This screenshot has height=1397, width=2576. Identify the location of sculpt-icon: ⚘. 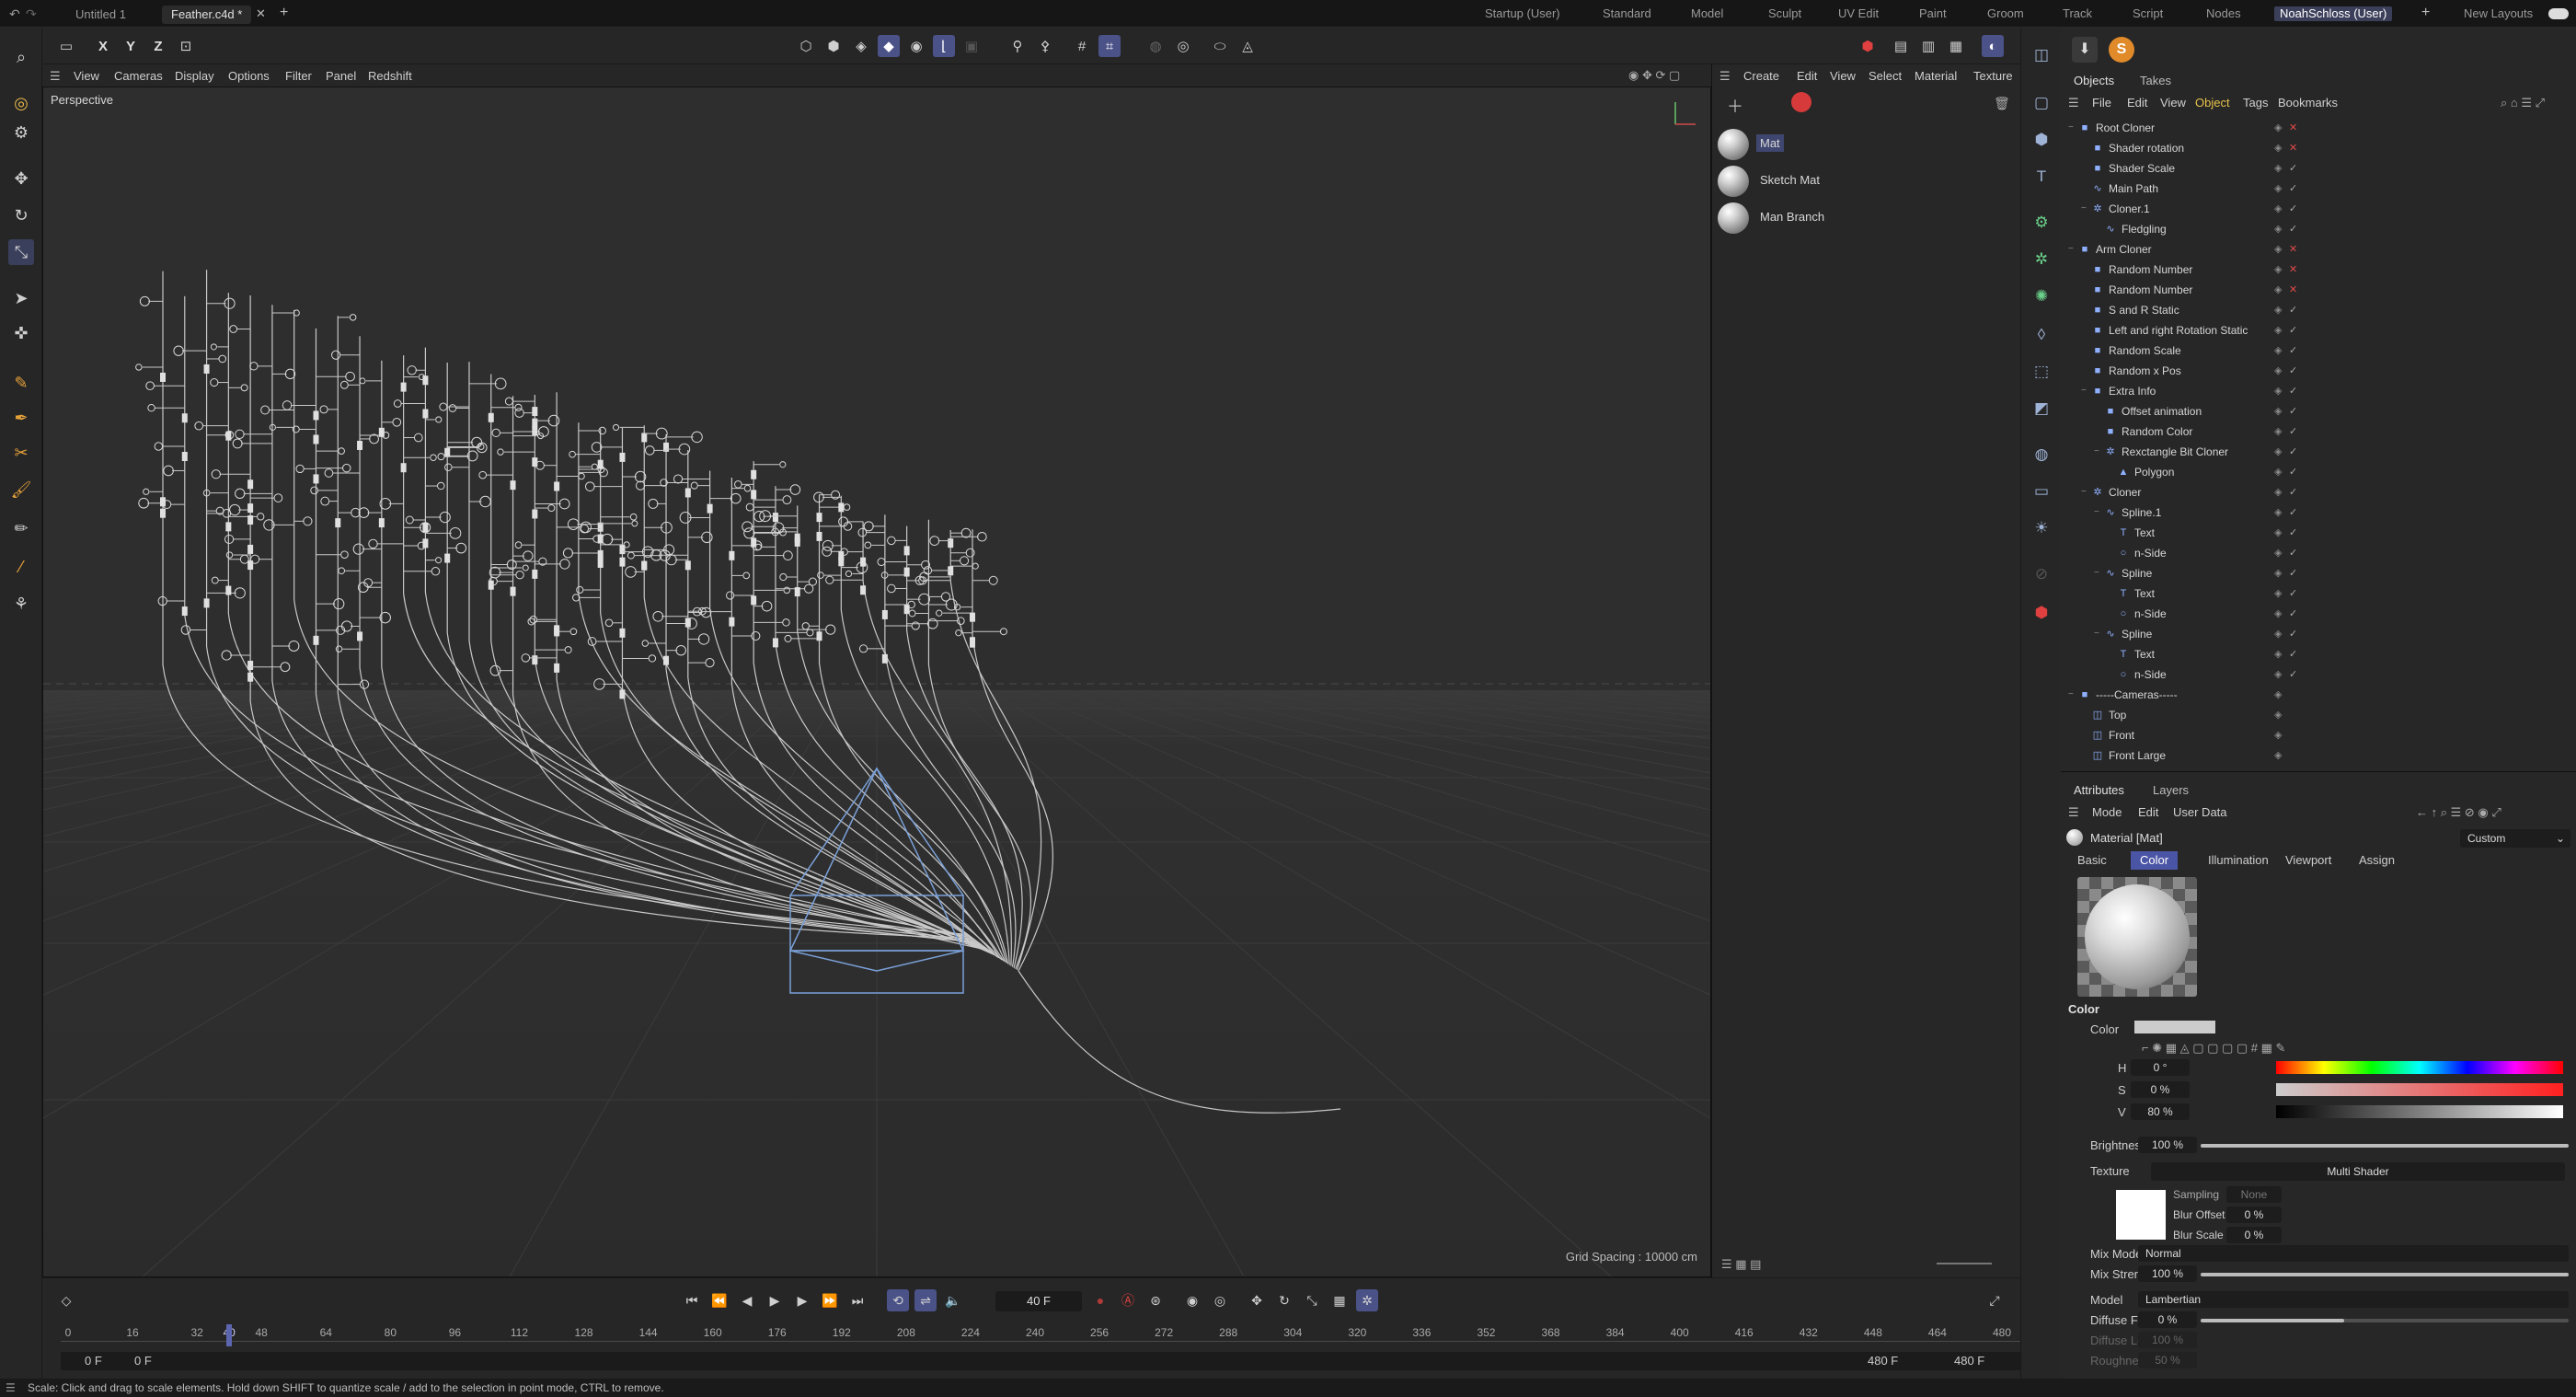
(21, 604).